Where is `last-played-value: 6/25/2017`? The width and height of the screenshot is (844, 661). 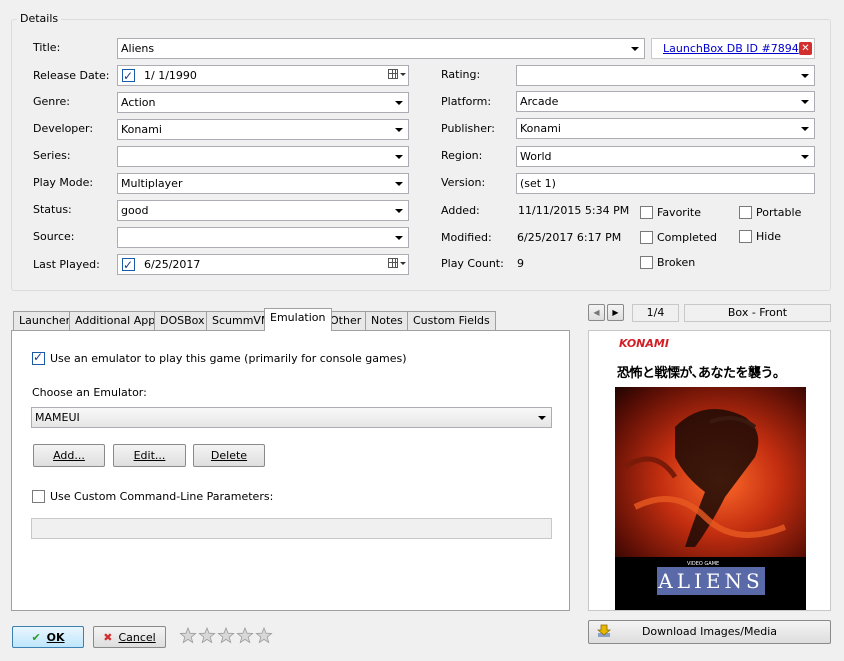
last-played-value: 6/25/2017 is located at coordinates (172, 264).